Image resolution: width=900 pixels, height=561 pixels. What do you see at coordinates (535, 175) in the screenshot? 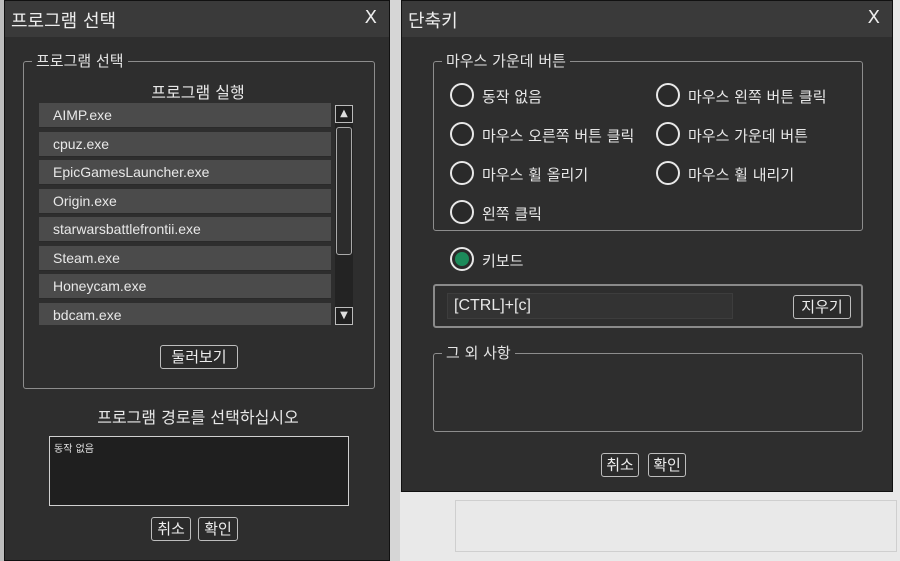
I see `radio-wheel-up-label: 마우스 휠 올리기` at bounding box center [535, 175].